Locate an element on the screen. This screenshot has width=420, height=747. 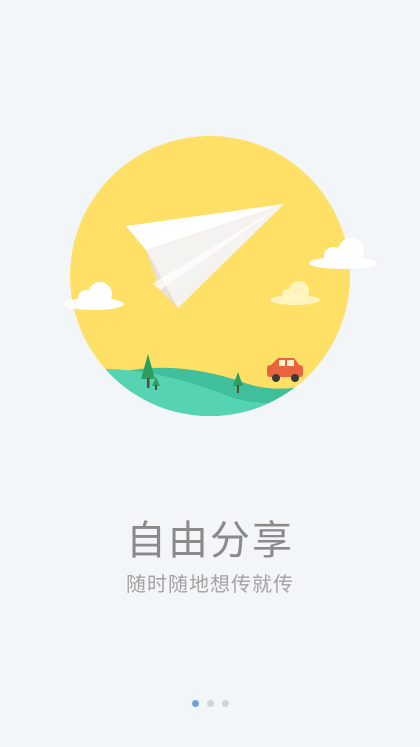
page-title: 自由分享 is located at coordinates (210, 541).